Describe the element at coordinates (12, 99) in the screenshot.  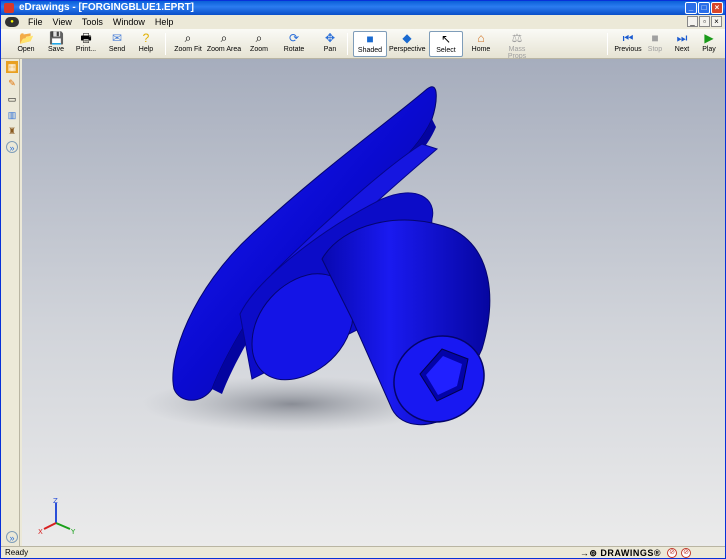
I see `measure-tape-icon: ▭` at that location.